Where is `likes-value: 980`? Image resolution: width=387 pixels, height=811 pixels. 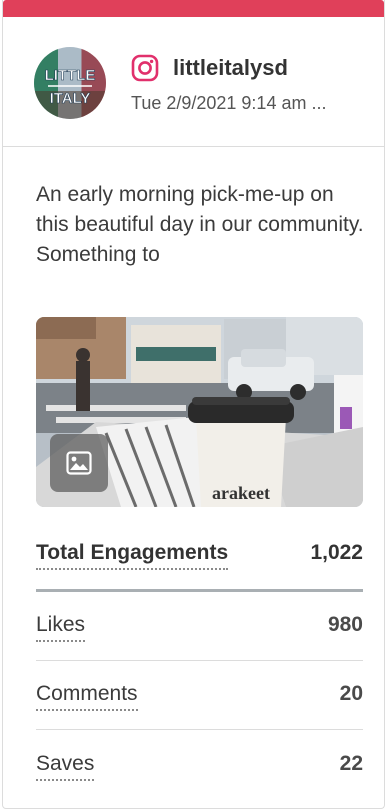
likes-value: 980 is located at coordinates (345, 624).